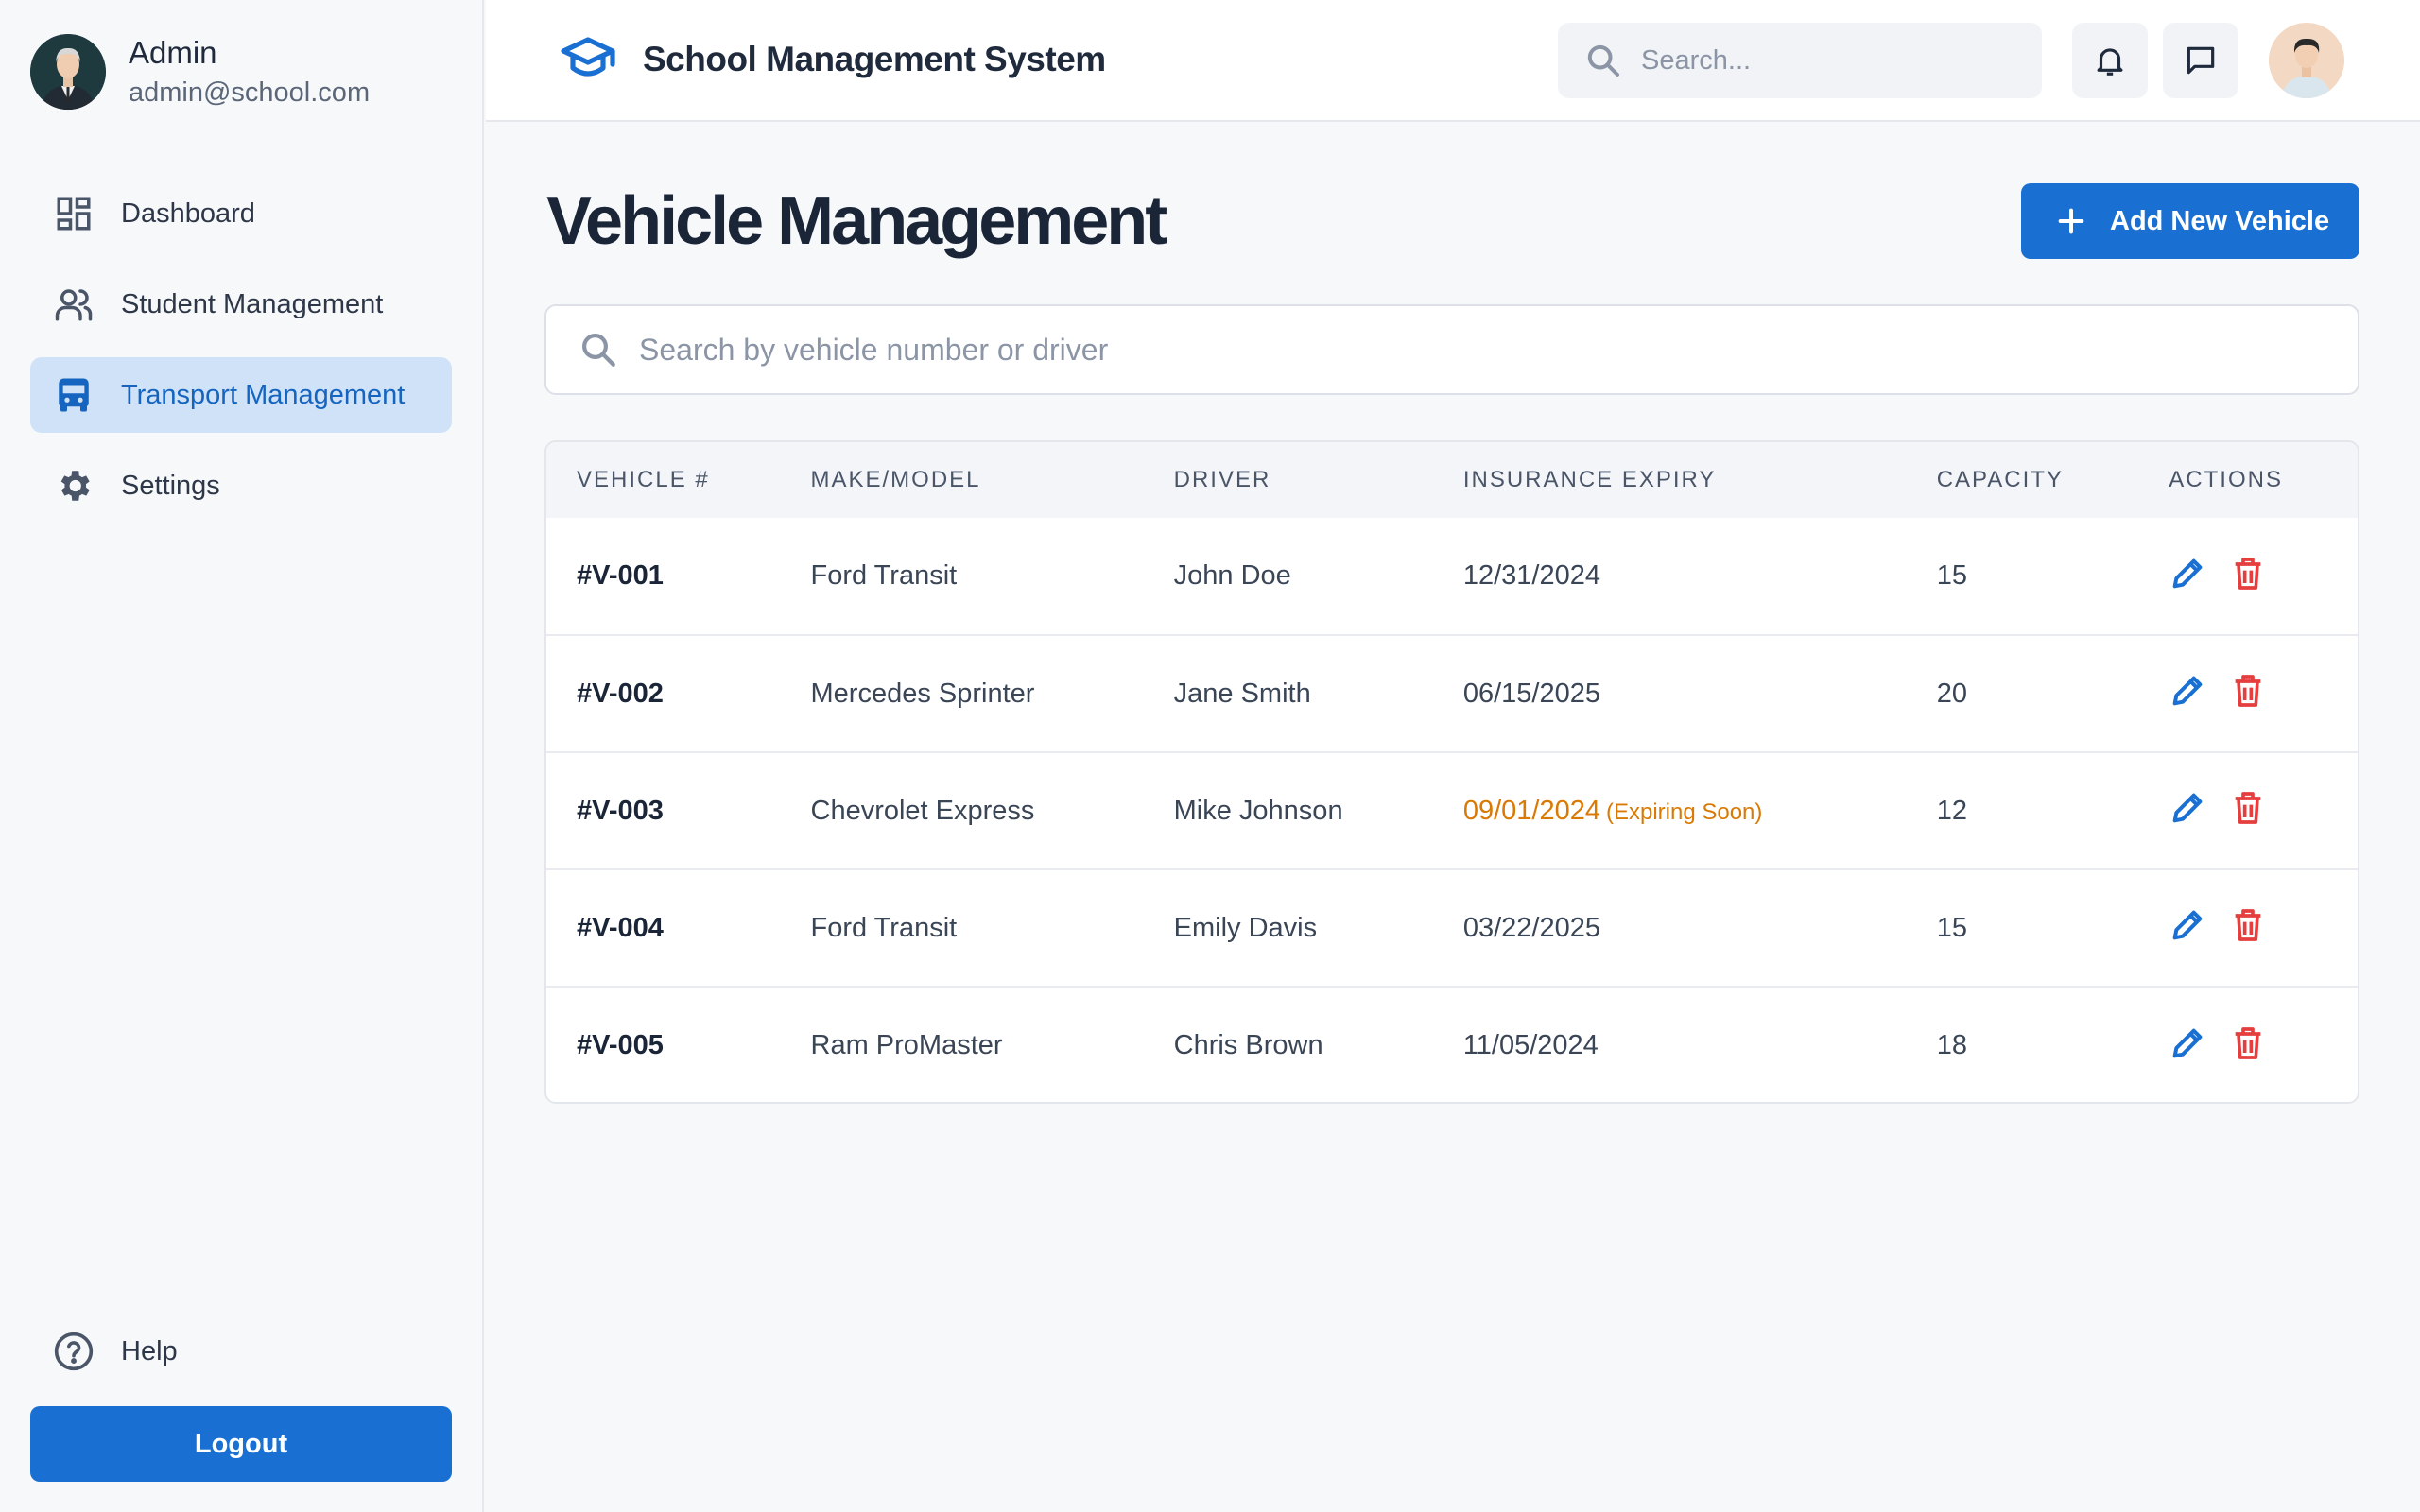 This screenshot has width=2420, height=1512. I want to click on top-header: School Management System, so click(1453, 61).